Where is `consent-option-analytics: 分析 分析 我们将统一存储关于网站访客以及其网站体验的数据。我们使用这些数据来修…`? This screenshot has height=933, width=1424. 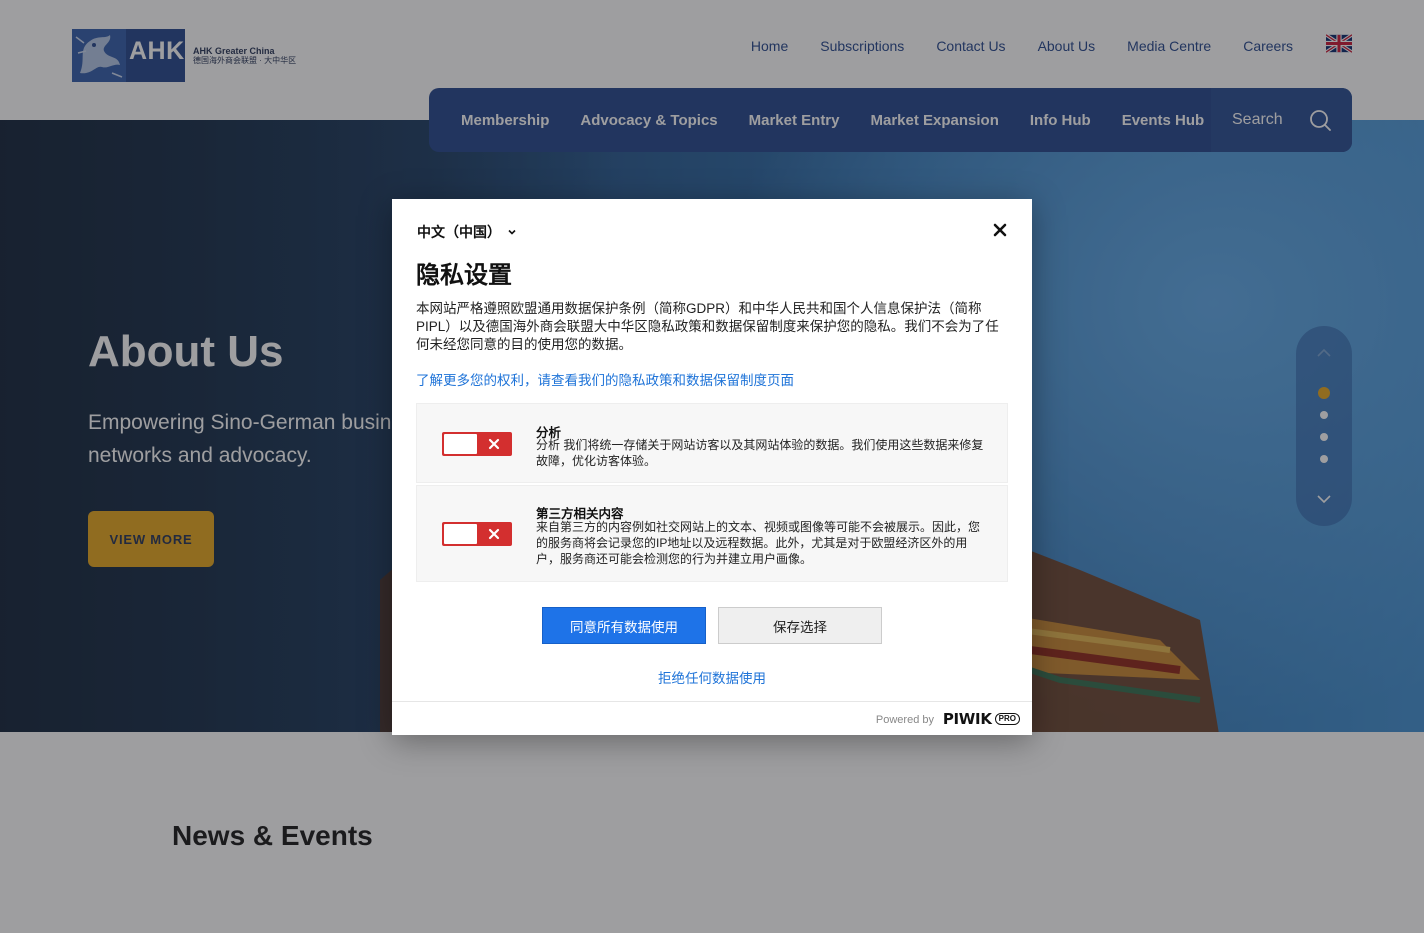 consent-option-analytics: 分析 分析 我们将统一存储关于网站访客以及其网站体验的数据。我们使用这些数据来修… is located at coordinates (712, 443).